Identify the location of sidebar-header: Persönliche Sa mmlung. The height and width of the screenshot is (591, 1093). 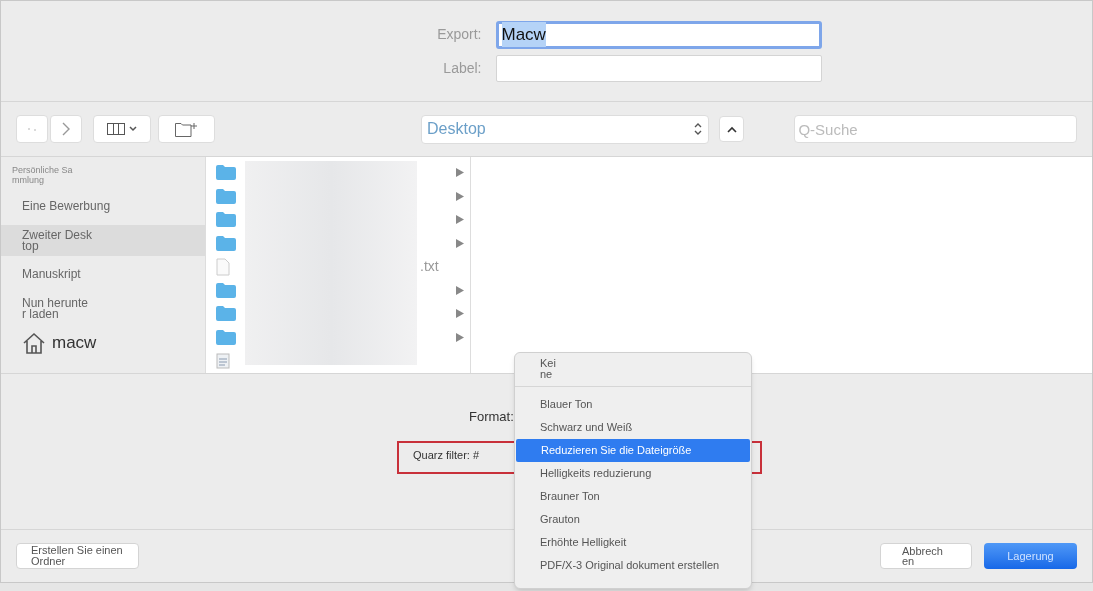
(42, 175).